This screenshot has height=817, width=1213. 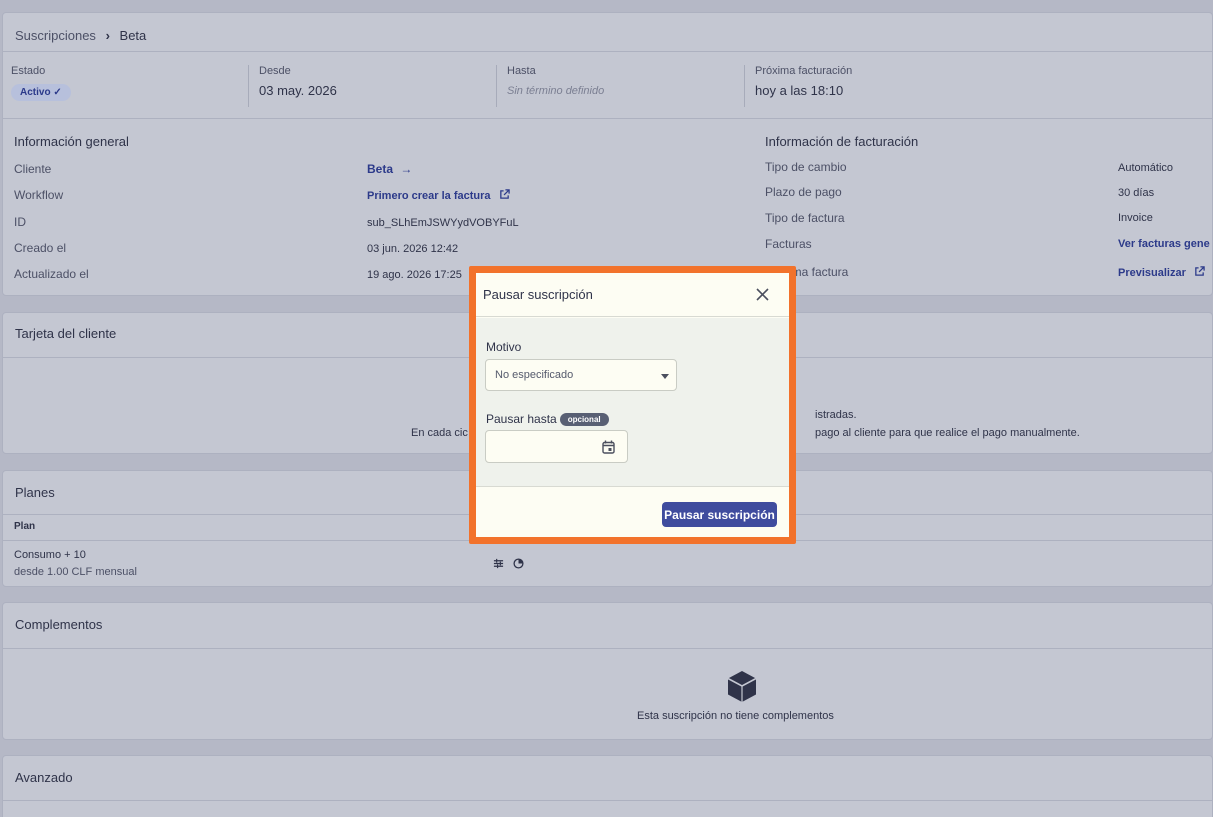 I want to click on calendar-icon, so click(x=608, y=447).